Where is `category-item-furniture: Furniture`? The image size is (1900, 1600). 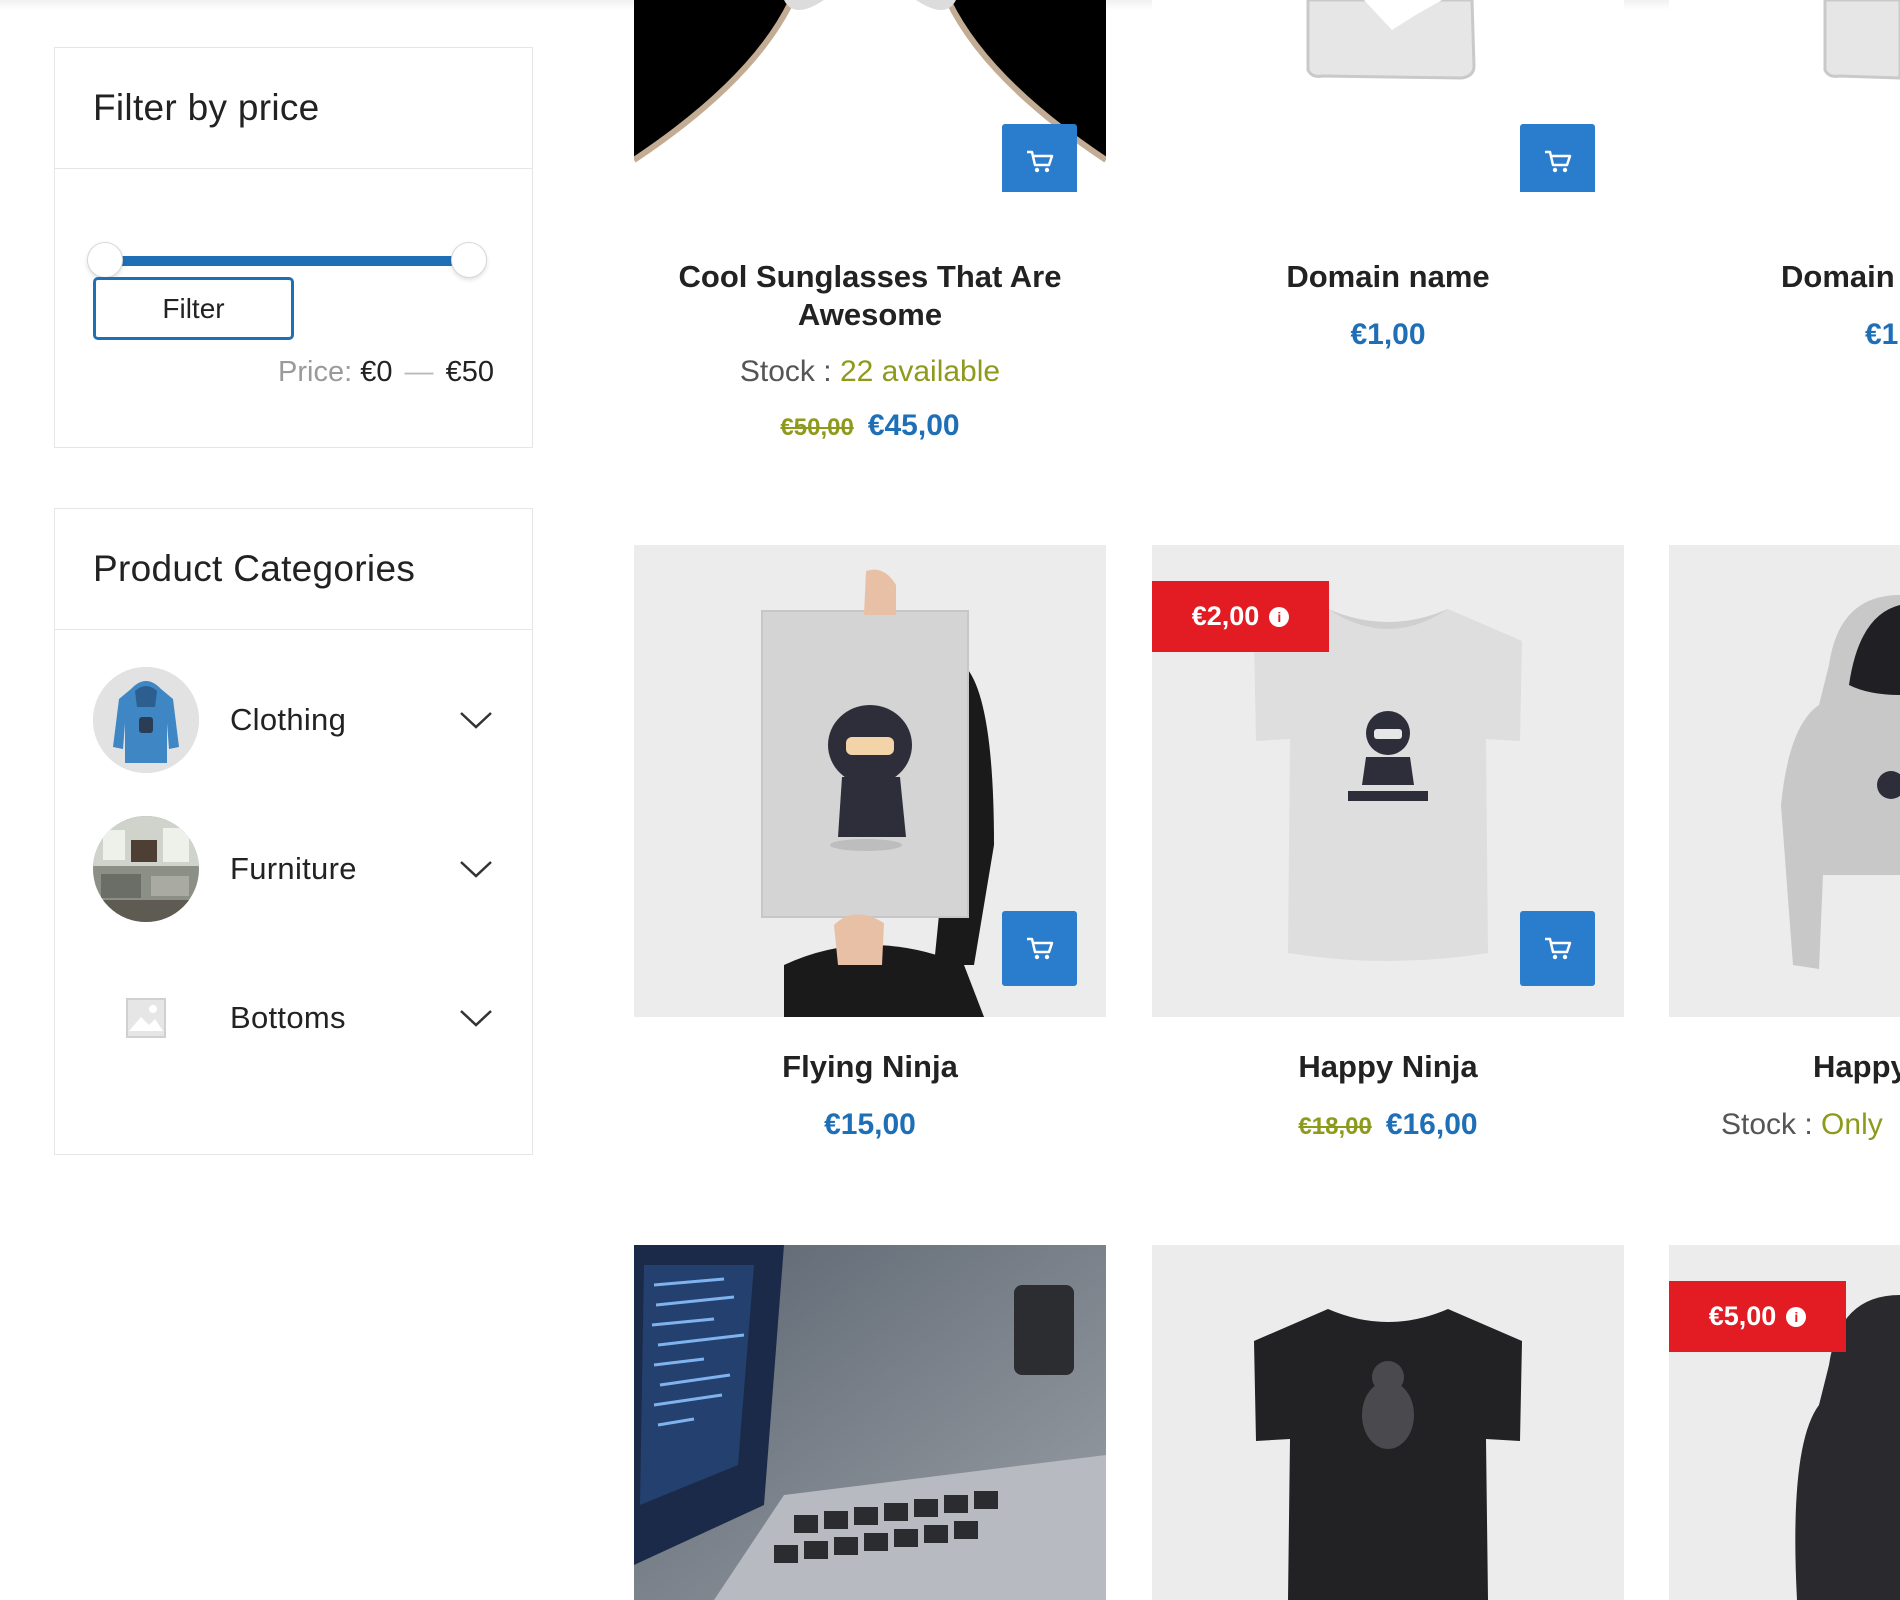
category-item-furniture: Furniture is located at coordinates (294, 869).